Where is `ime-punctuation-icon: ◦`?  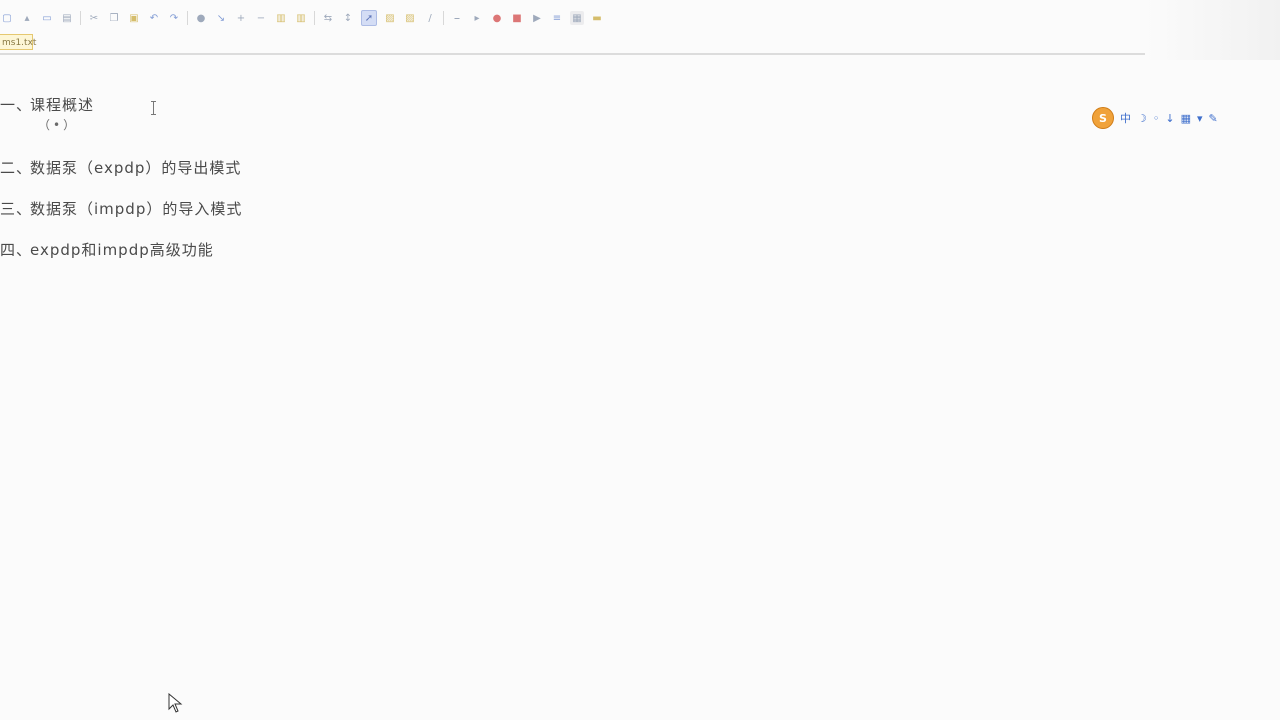
ime-punctuation-icon: ◦ is located at coordinates (1156, 118).